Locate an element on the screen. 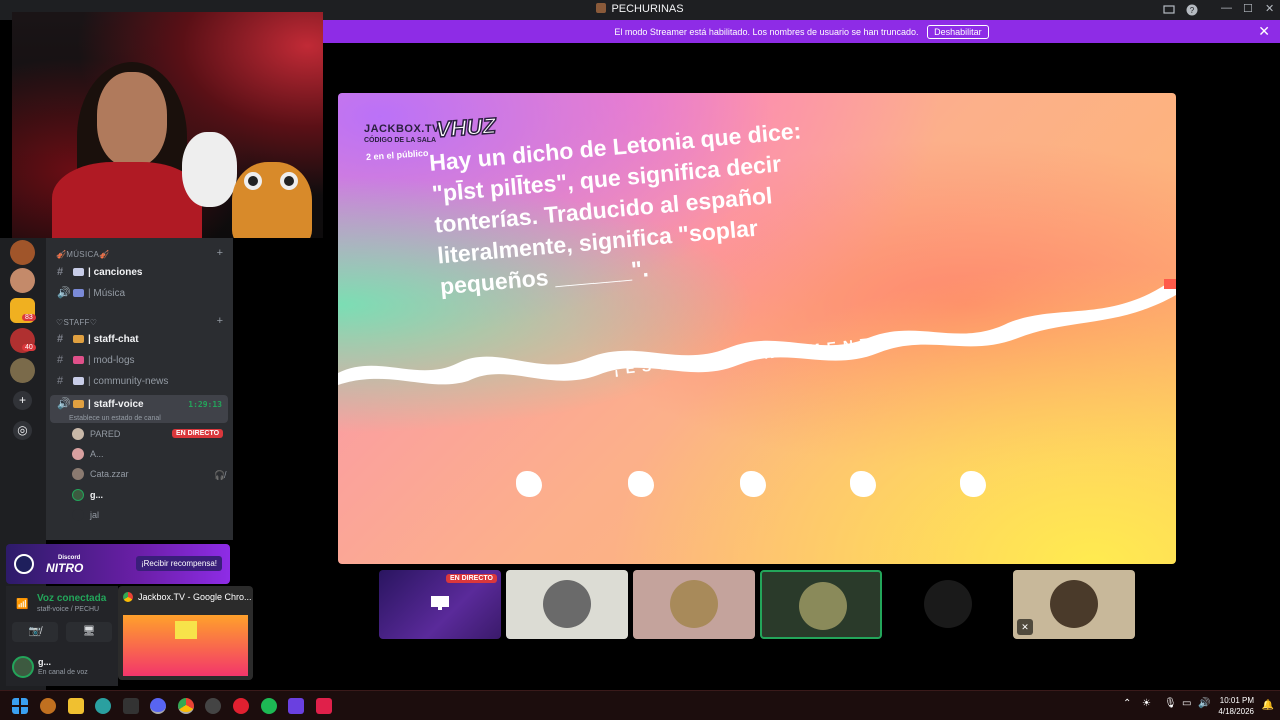 Image resolution: width=1280 pixels, height=720 pixels. webcam-plush-white is located at coordinates (209, 169).